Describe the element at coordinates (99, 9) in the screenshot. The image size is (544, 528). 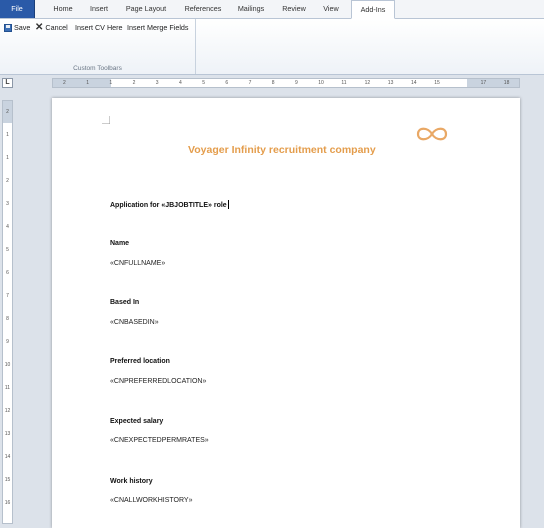
I see `tab-insert: Insert` at that location.